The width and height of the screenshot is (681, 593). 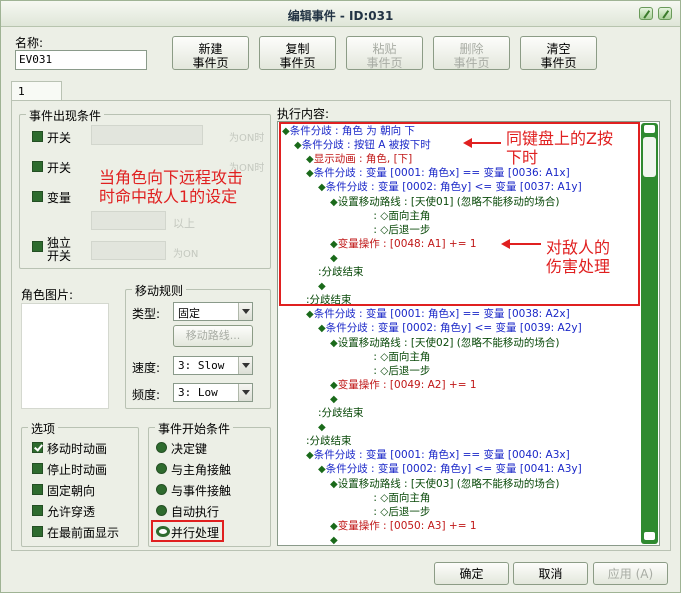 I want to click on annotation-damage-2: 伤害处理, so click(x=578, y=266).